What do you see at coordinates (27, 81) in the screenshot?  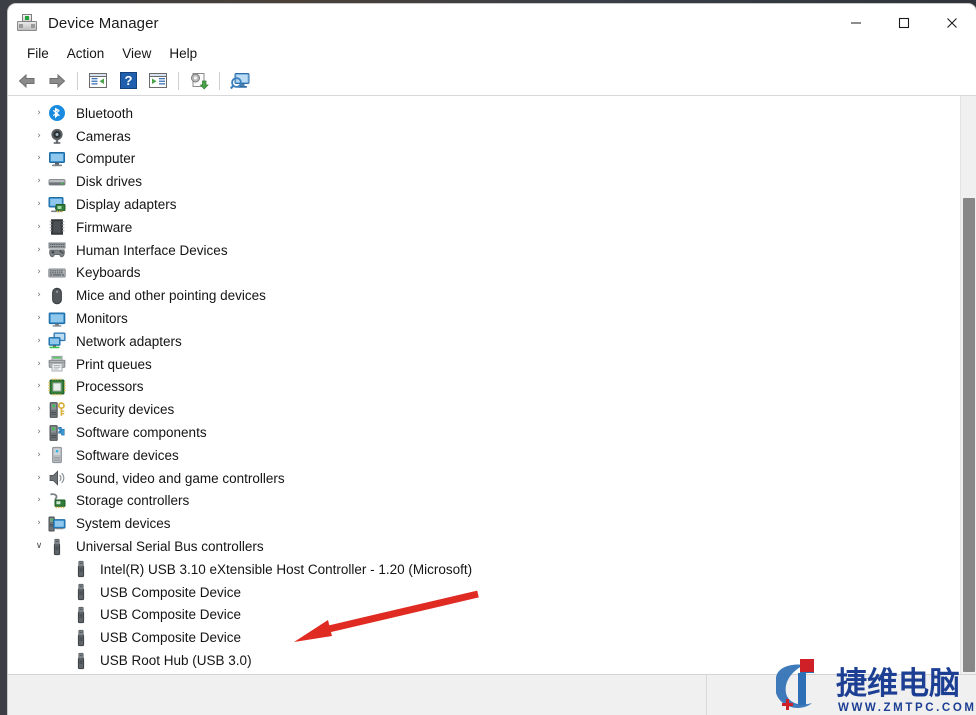 I see `back-button` at bounding box center [27, 81].